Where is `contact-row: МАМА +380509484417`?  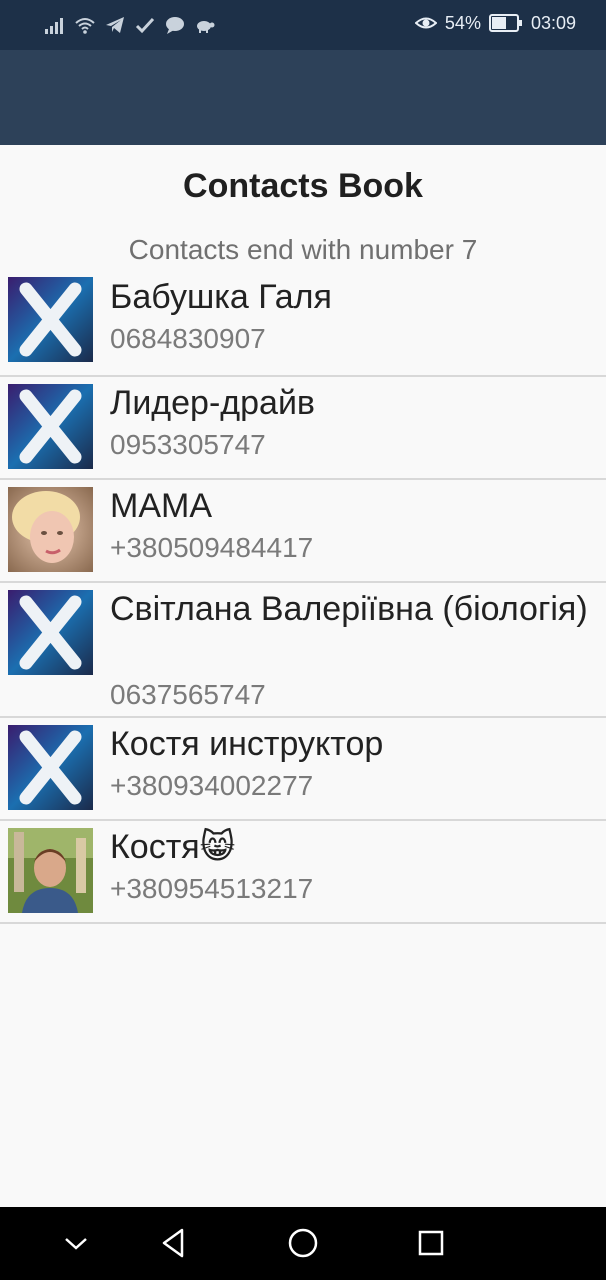
contact-row: МАМА +380509484417 is located at coordinates (303, 531).